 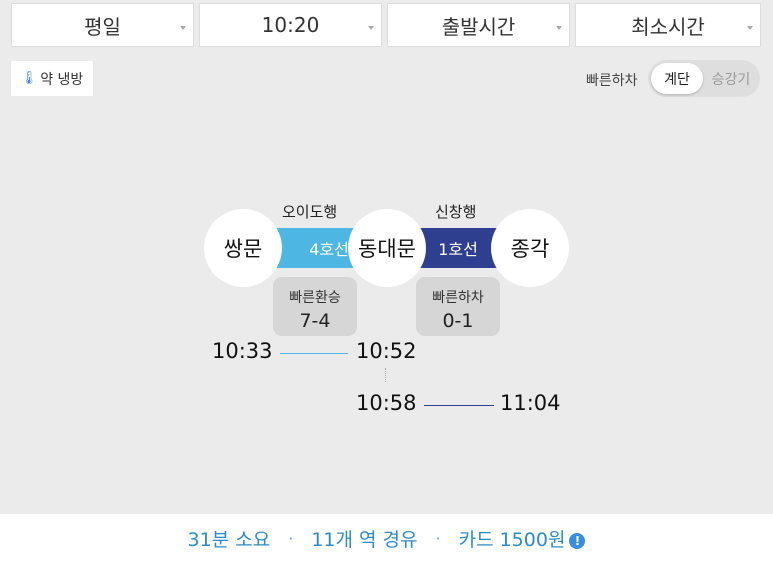 I want to click on cooling-label: 약 냉방, so click(x=62, y=79).